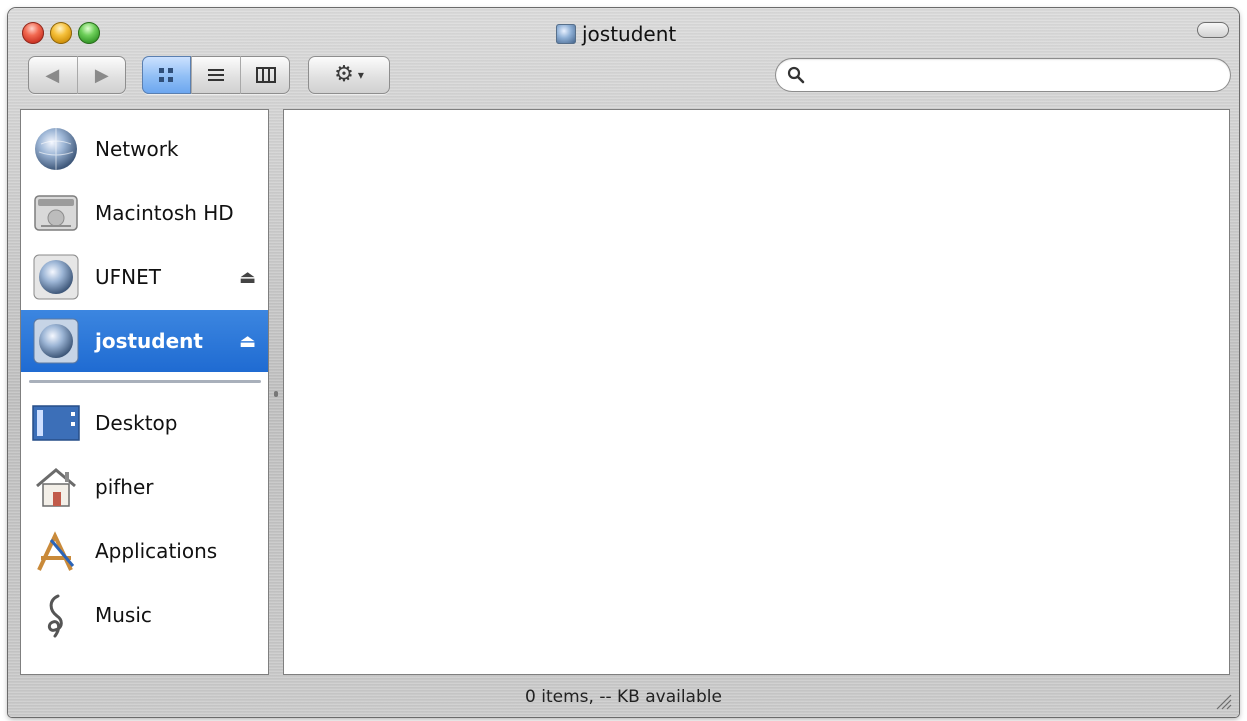  I want to click on back-arrow-icon: ◀, so click(52, 75).